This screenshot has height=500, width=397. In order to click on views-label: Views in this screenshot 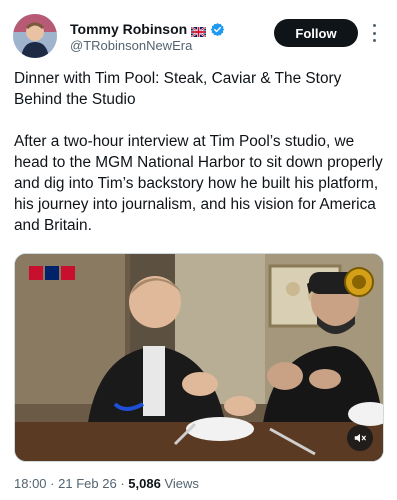, I will do `click(181, 483)`.